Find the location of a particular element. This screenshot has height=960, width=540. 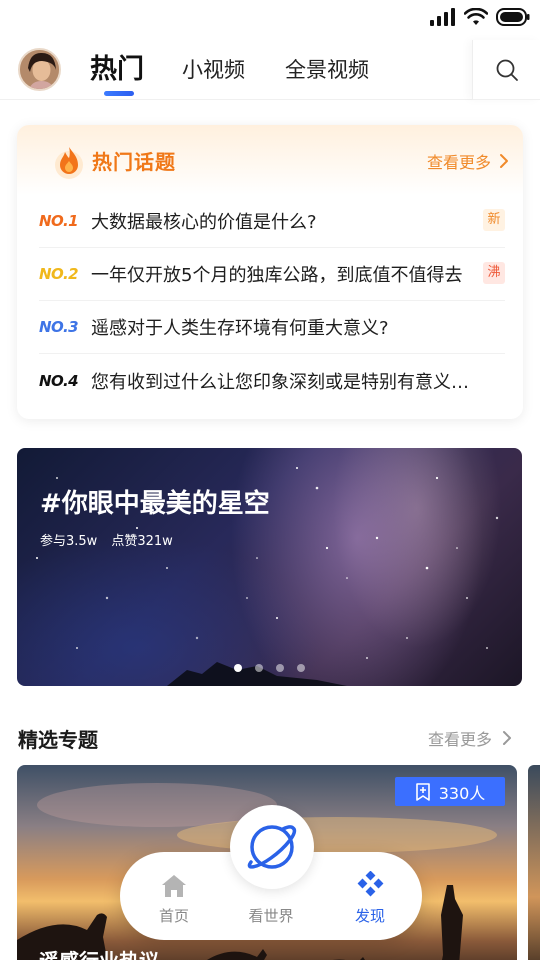

nav-home: 首页 is located at coordinates (174, 896).